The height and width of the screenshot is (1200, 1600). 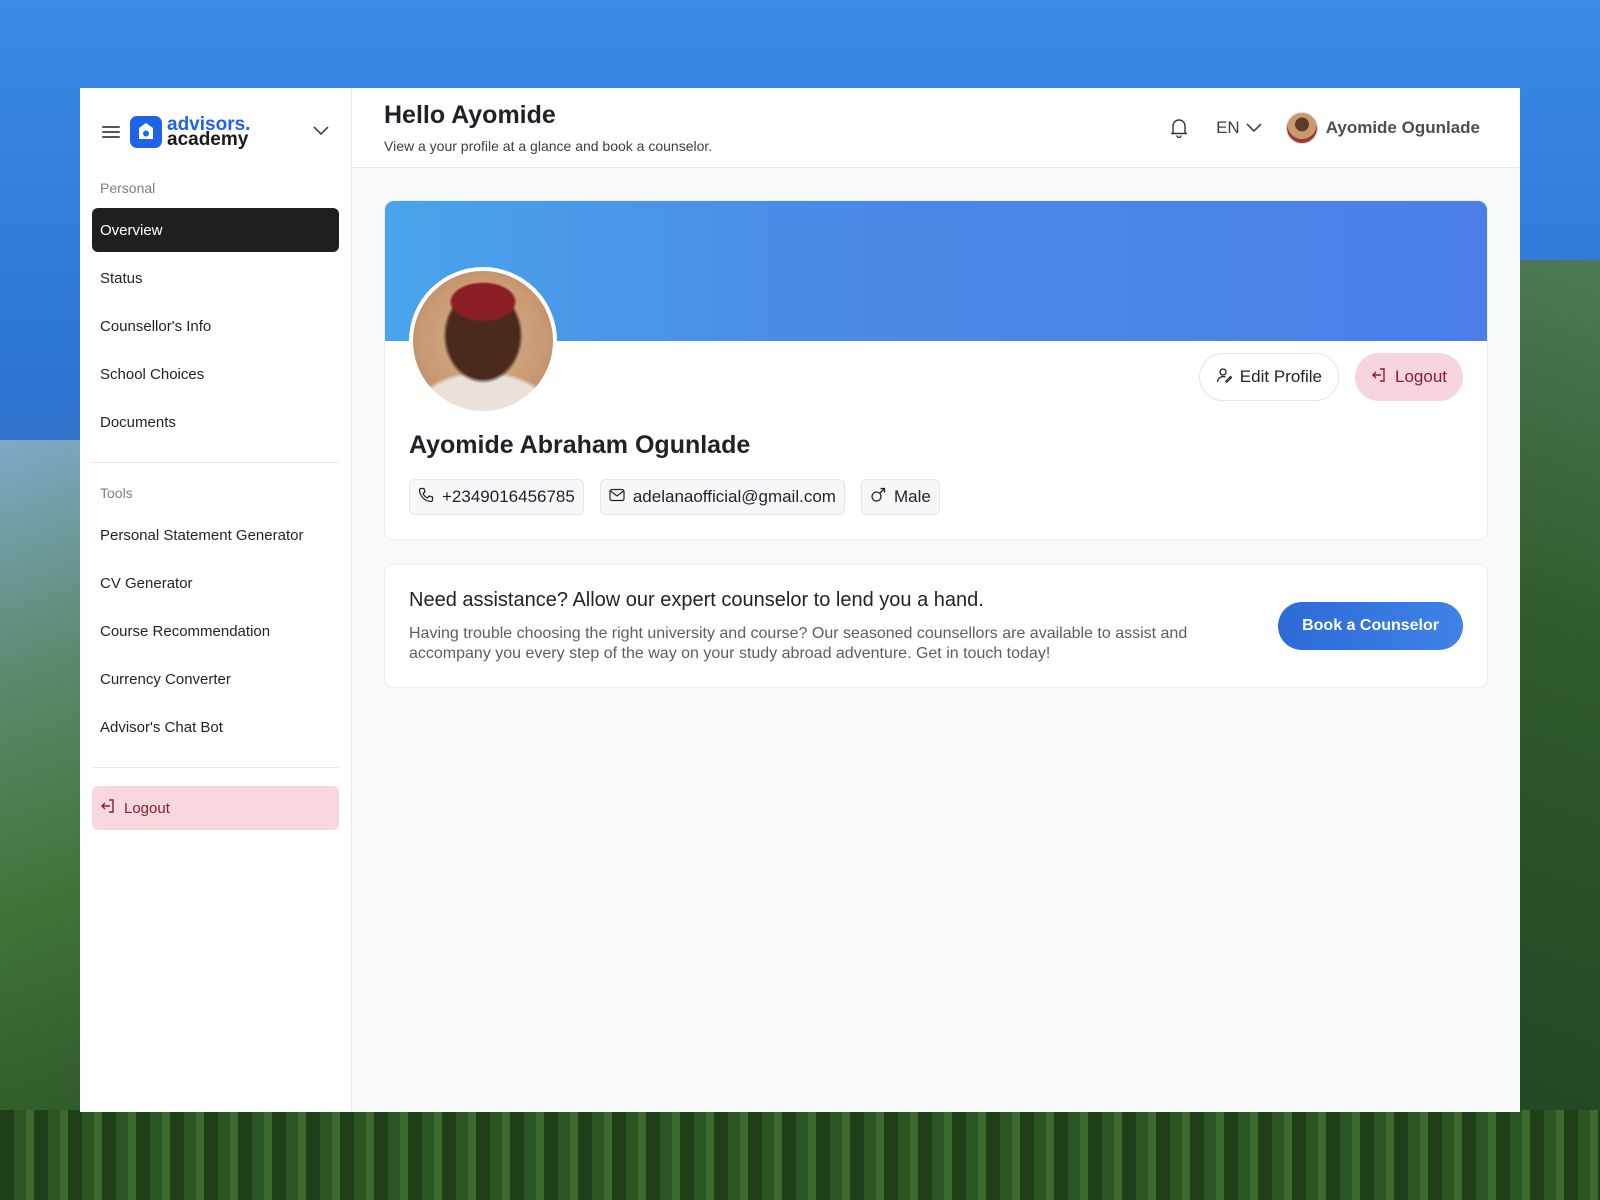 What do you see at coordinates (215, 230) in the screenshot?
I see `sidebar-item-overview: Overview` at bounding box center [215, 230].